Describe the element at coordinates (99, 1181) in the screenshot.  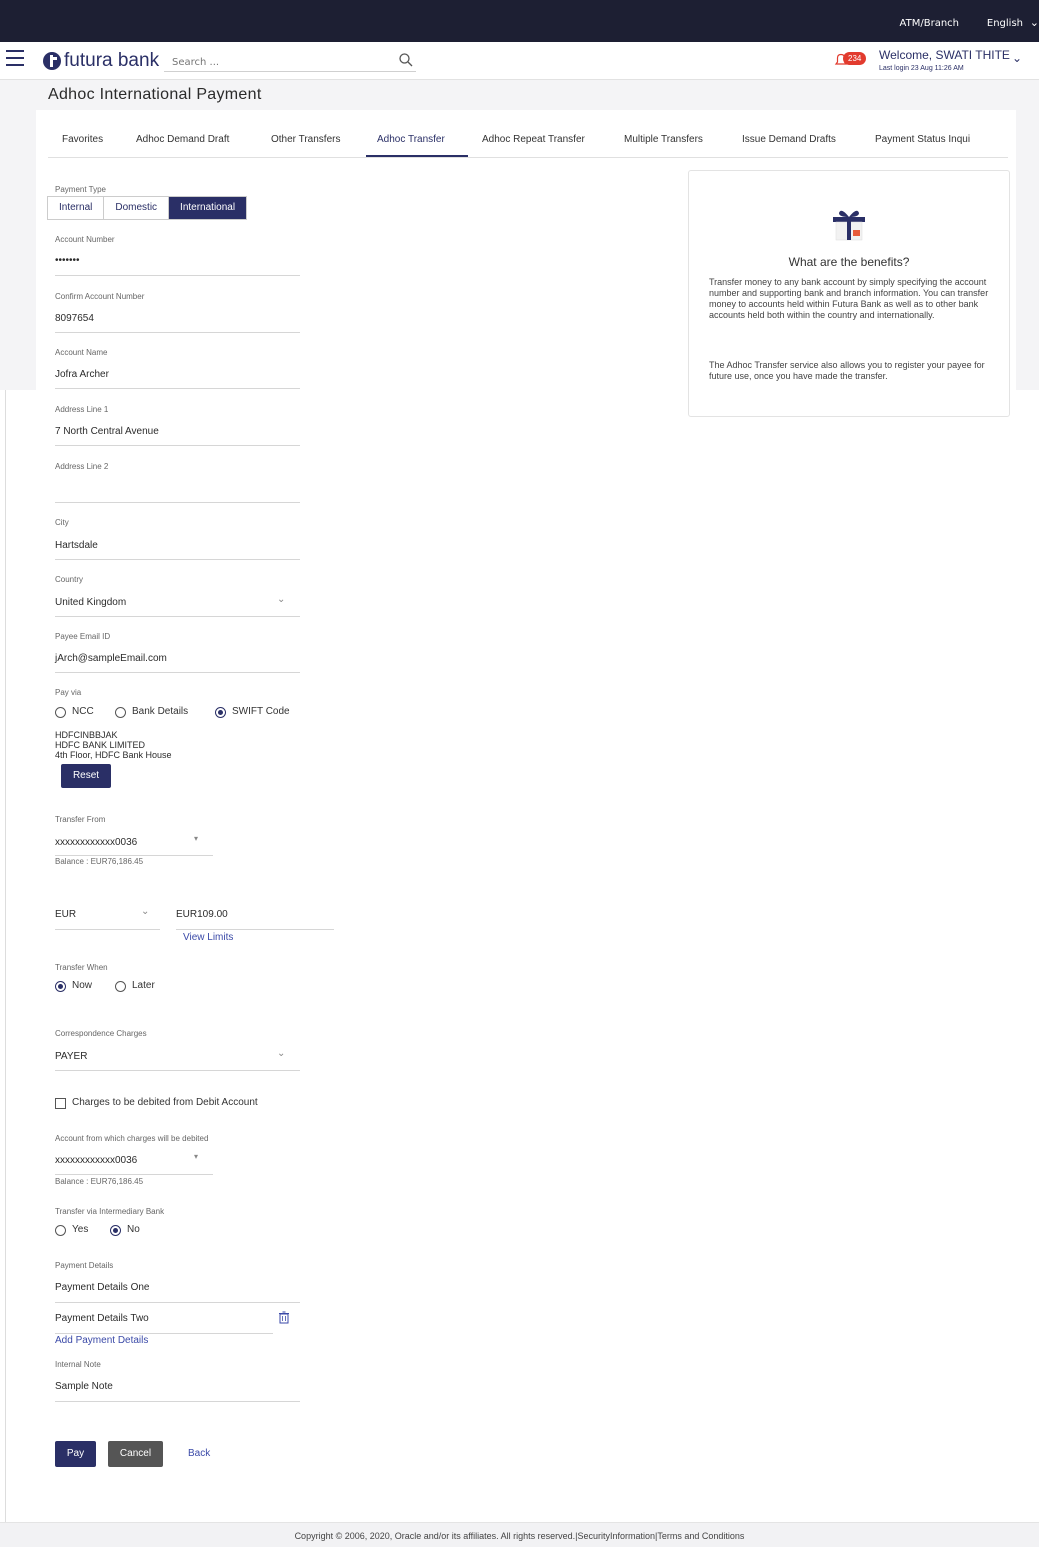
I see `charges-account-balance: Balance : EUR76,186.45` at that location.